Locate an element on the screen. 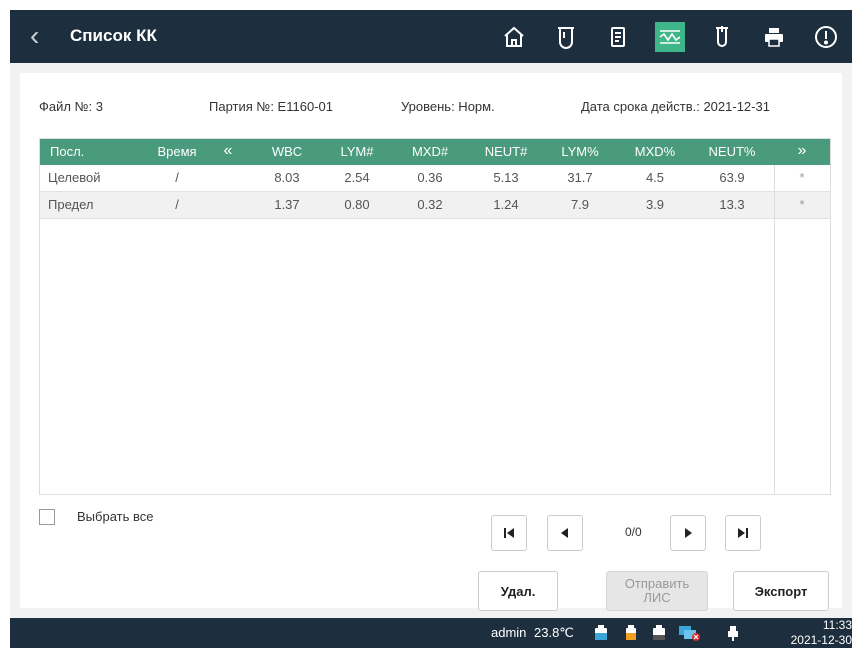 This screenshot has width=862, height=648. home-icon is located at coordinates (514, 37).